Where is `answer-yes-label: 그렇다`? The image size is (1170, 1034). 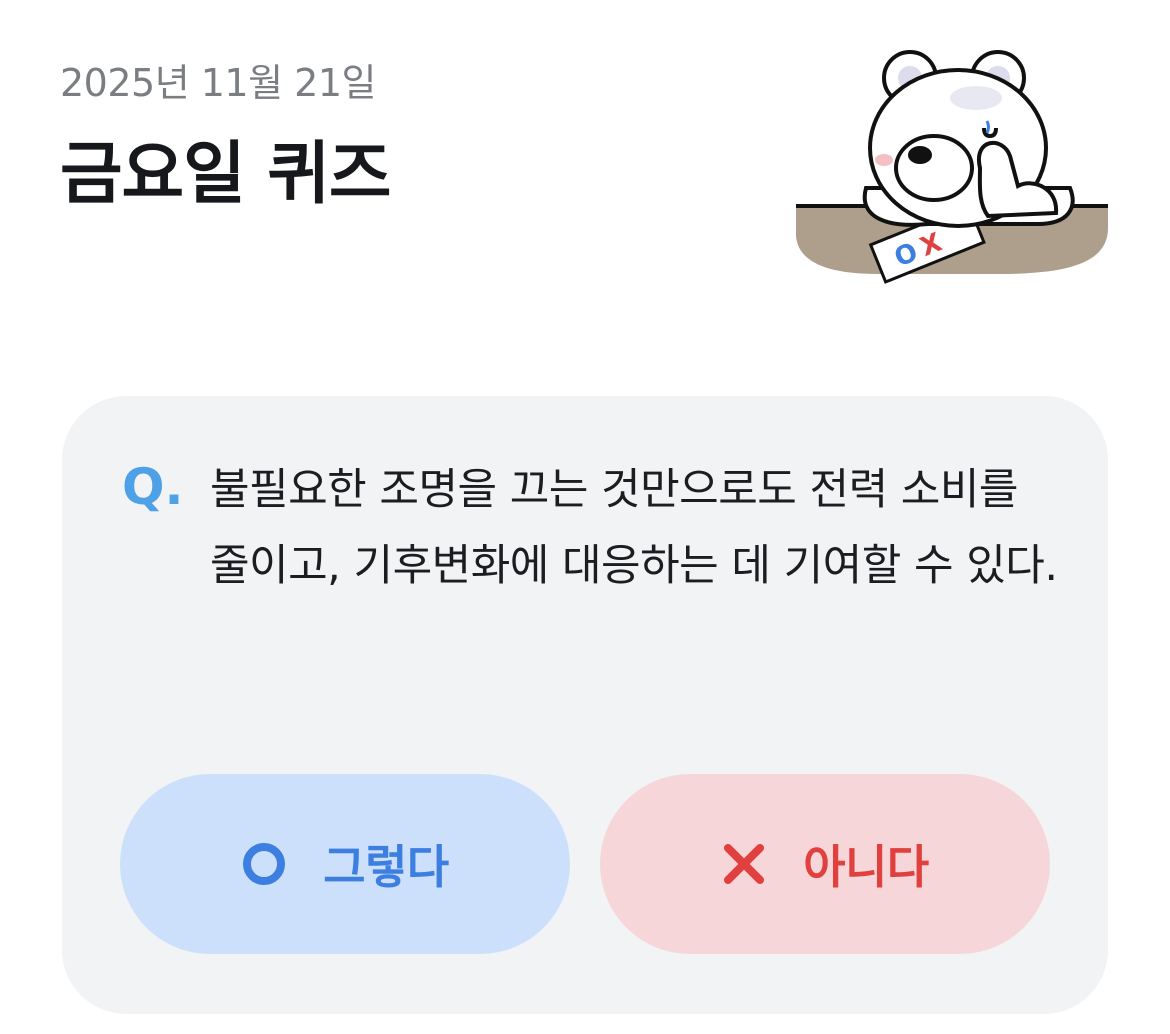 answer-yes-label: 그렇다 is located at coordinates (386, 867).